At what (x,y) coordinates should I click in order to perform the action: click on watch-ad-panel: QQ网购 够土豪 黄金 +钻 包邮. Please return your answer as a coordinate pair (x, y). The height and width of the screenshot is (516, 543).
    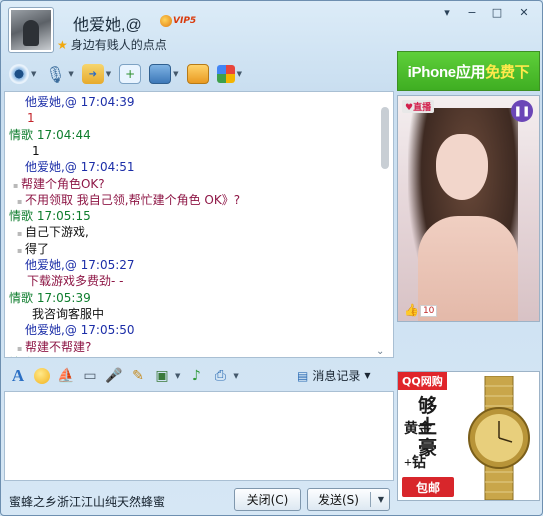
    Looking at the image, I should click on (468, 436).